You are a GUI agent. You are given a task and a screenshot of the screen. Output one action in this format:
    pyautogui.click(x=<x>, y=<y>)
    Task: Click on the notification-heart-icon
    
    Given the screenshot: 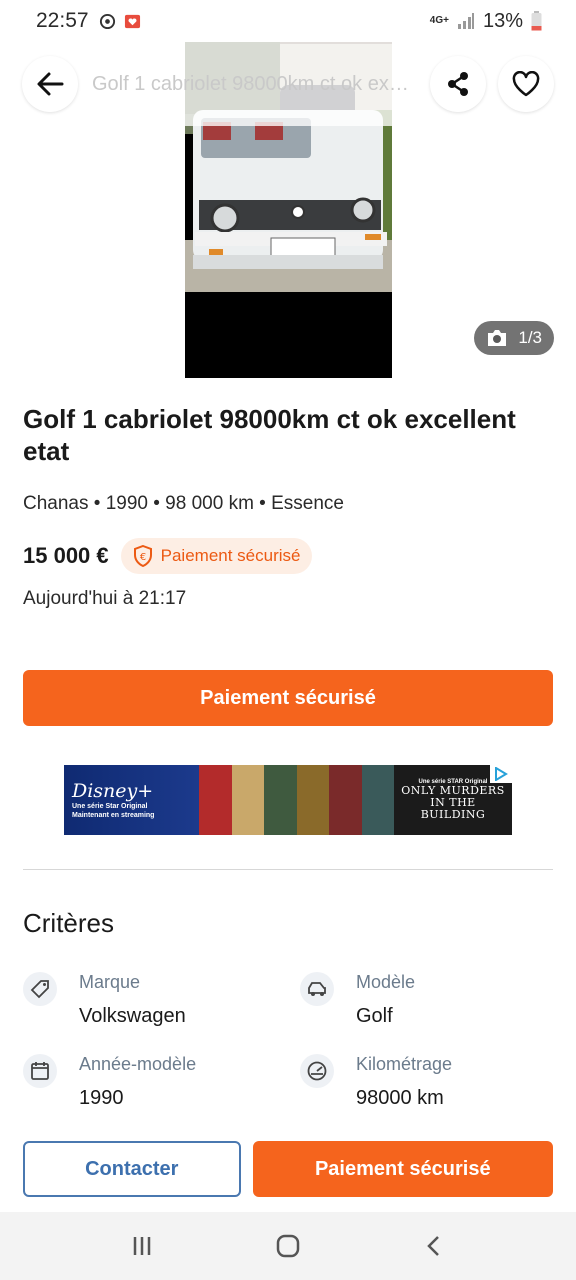 What is the action you would take?
    pyautogui.click(x=132, y=21)
    